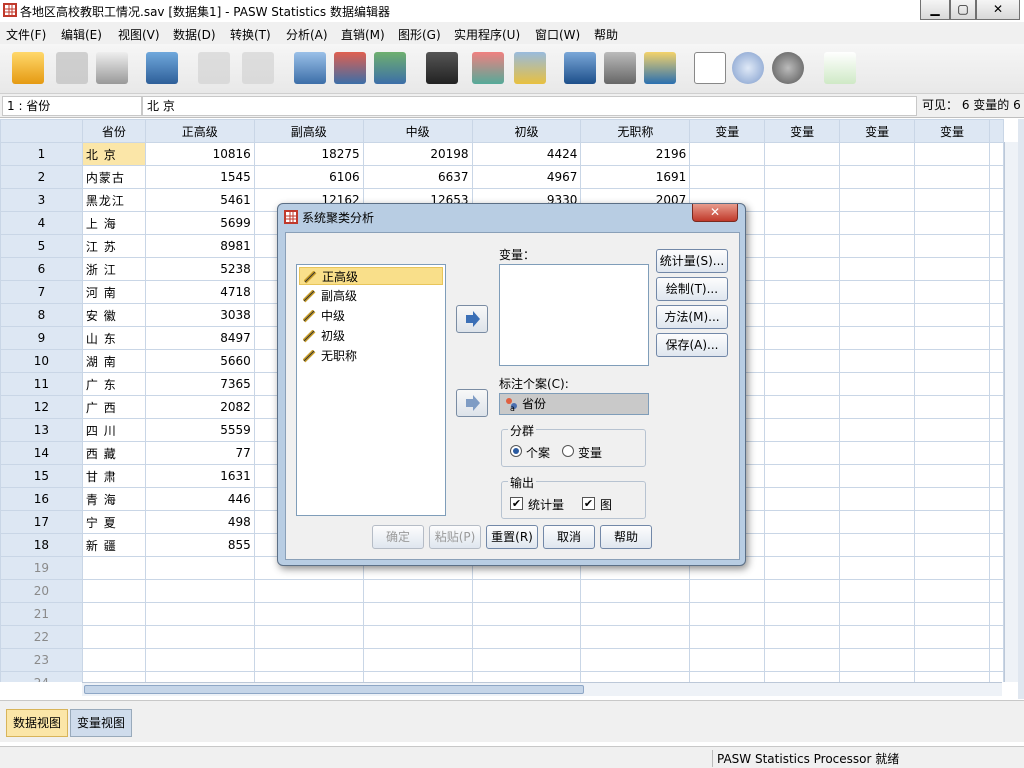  What do you see at coordinates (1011, 412) in the screenshot?
I see `vertical-scrollbar` at bounding box center [1011, 412].